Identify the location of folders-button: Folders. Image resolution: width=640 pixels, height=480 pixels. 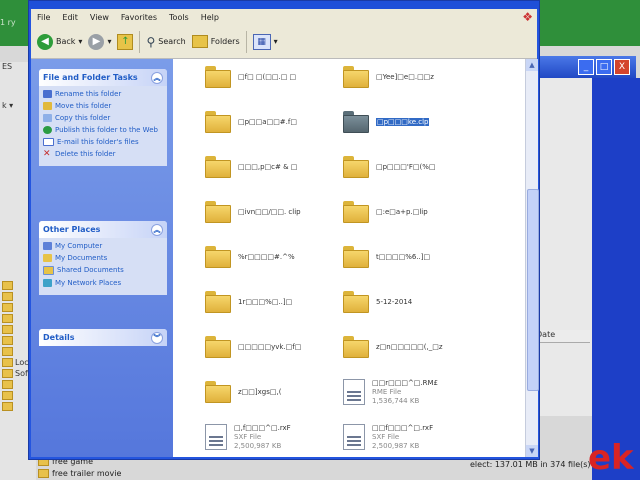
(215, 41).